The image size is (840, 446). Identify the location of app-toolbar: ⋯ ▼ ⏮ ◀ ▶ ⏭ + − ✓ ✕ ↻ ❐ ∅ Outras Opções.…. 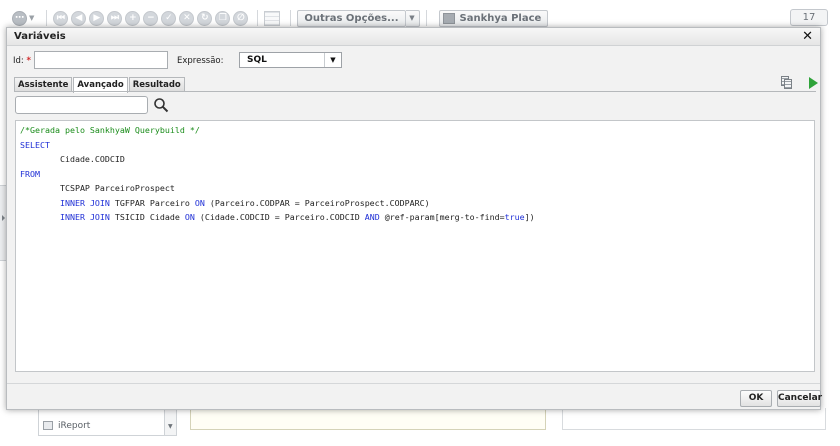
(420, 18).